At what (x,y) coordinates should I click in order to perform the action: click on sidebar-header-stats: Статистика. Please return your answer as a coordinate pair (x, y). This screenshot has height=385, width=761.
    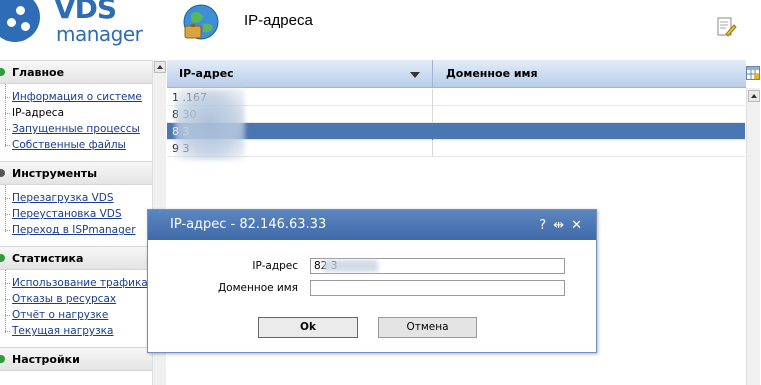
    Looking at the image, I should click on (76, 258).